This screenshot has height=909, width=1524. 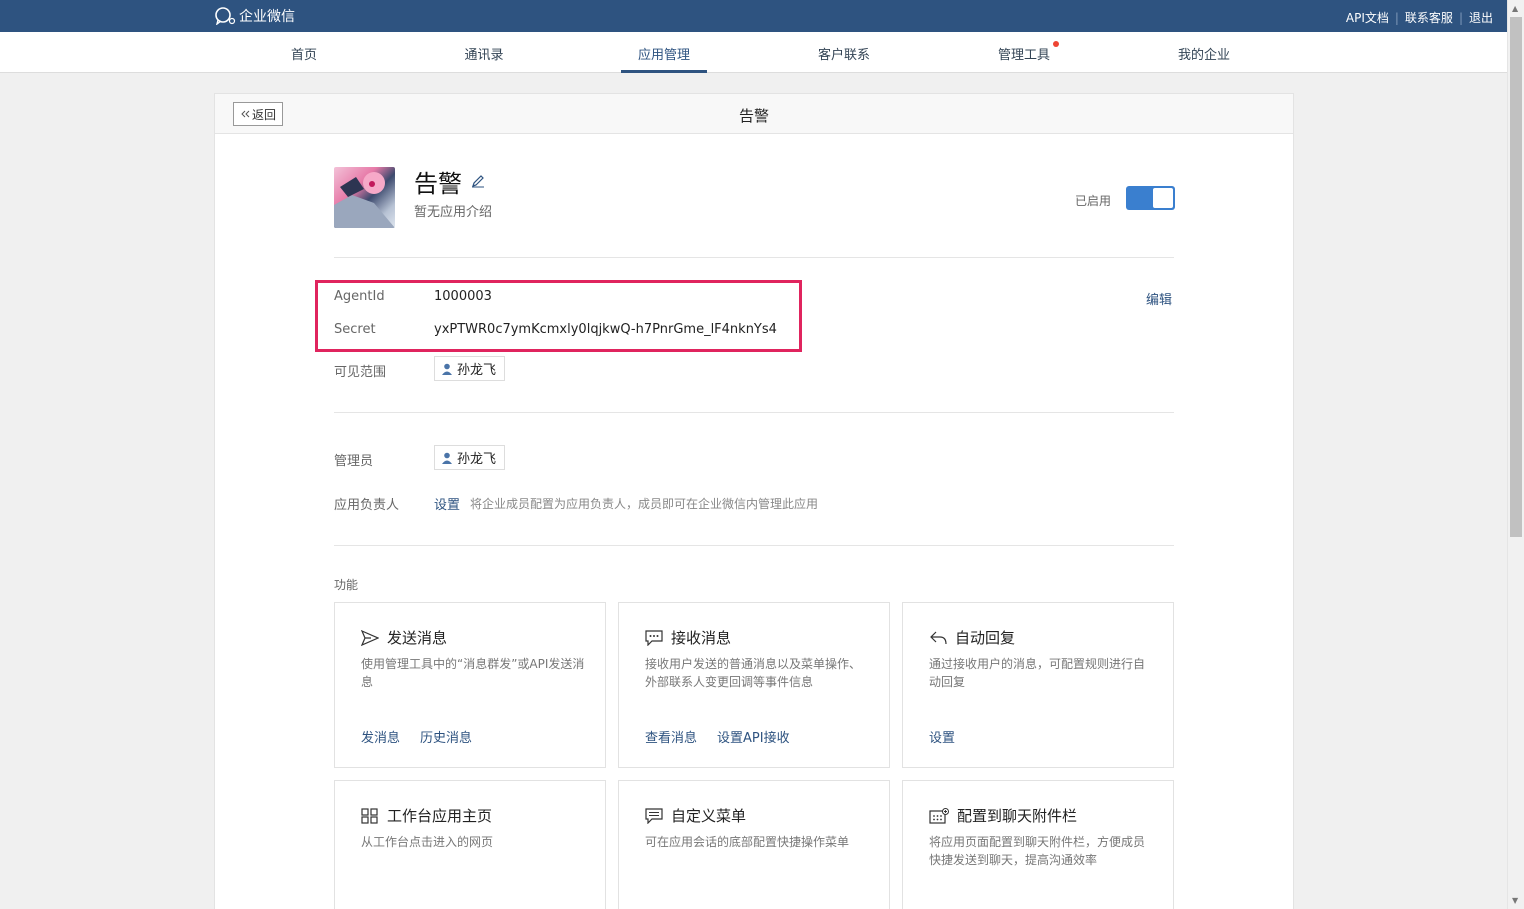 I want to click on feature-actions: 设置, so click(x=952, y=736).